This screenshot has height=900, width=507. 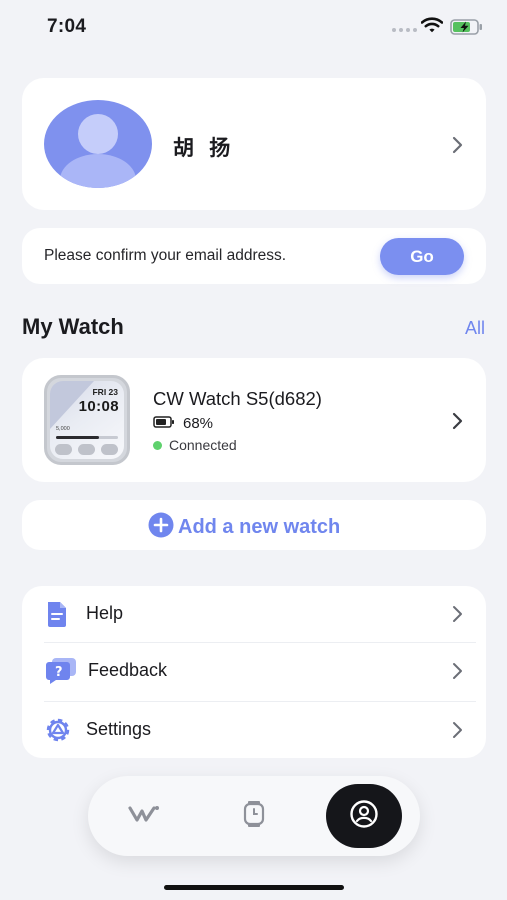 I want to click on email-confirmation-message: Please confirm your email address., so click(x=165, y=255).